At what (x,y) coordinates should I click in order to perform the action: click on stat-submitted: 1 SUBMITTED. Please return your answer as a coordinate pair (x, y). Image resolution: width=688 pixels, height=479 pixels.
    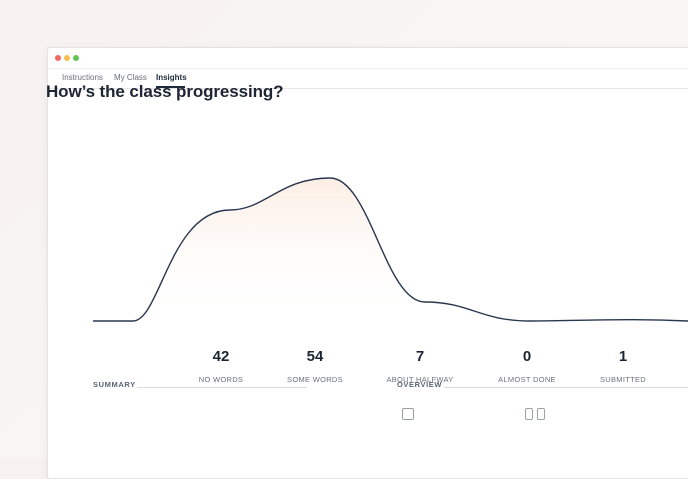
    Looking at the image, I should click on (623, 366).